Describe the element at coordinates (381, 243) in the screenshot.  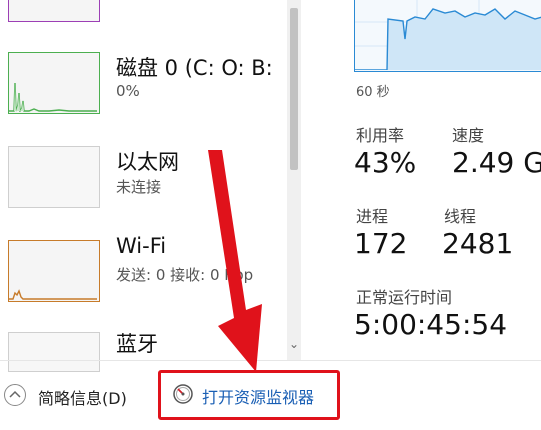
I see `processes-value: 172` at that location.